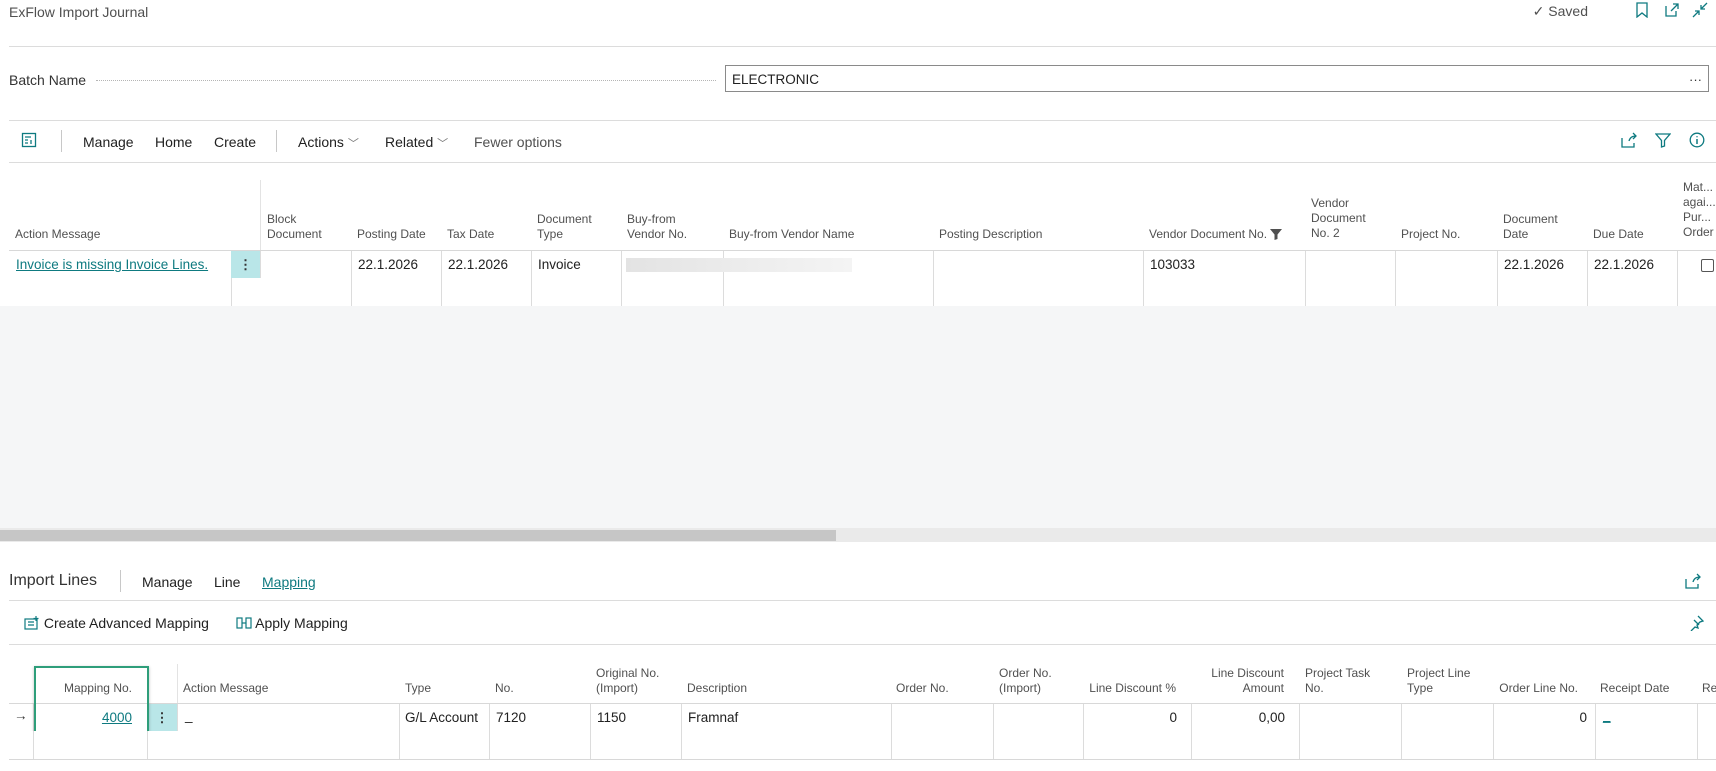  Describe the element at coordinates (79, 12) in the screenshot. I see `page-title: ExFlow Import Journal` at that location.